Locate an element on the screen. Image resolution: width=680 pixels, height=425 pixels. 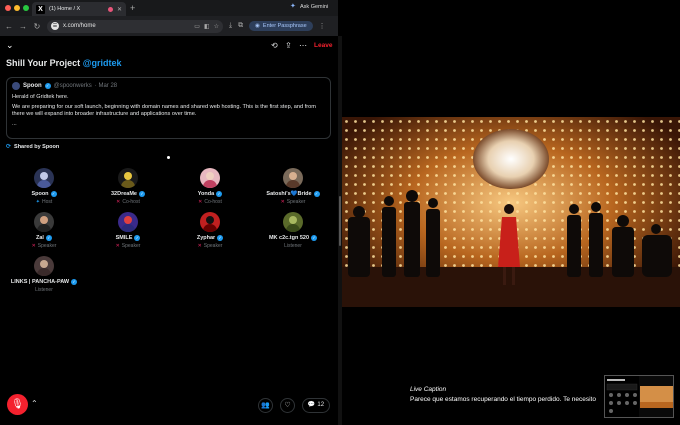
participant-smile: SMILE ✓ ✕ Speaker is located at coordinates (128, 230).